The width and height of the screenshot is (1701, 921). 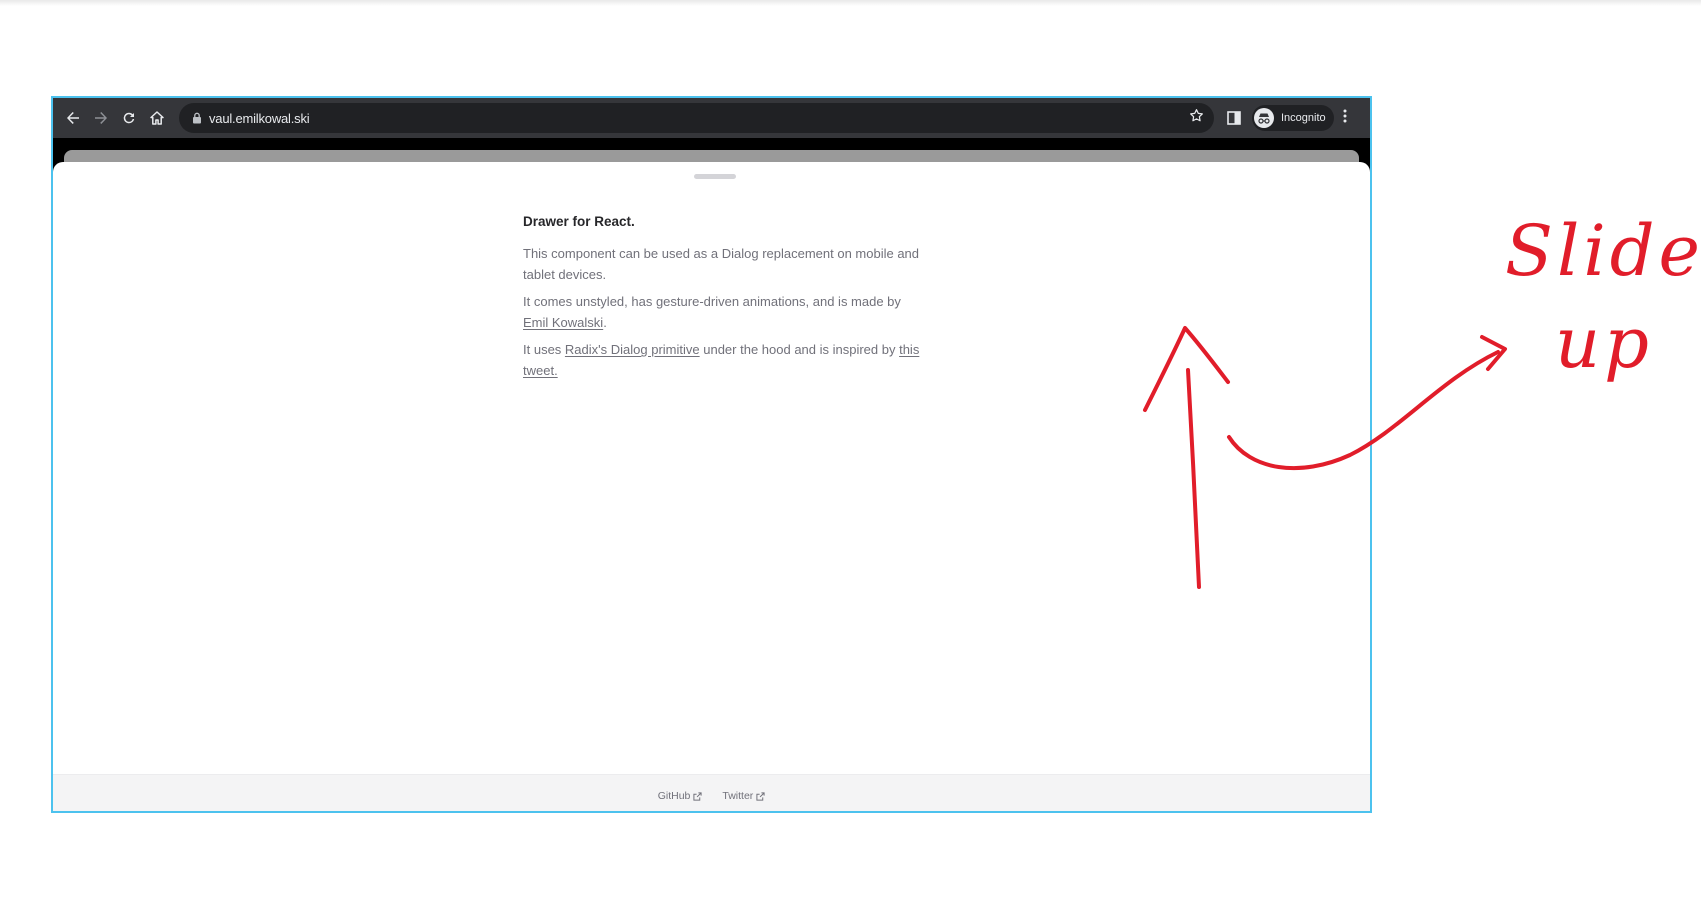 I want to click on paragraph-2-end: ., so click(x=605, y=322).